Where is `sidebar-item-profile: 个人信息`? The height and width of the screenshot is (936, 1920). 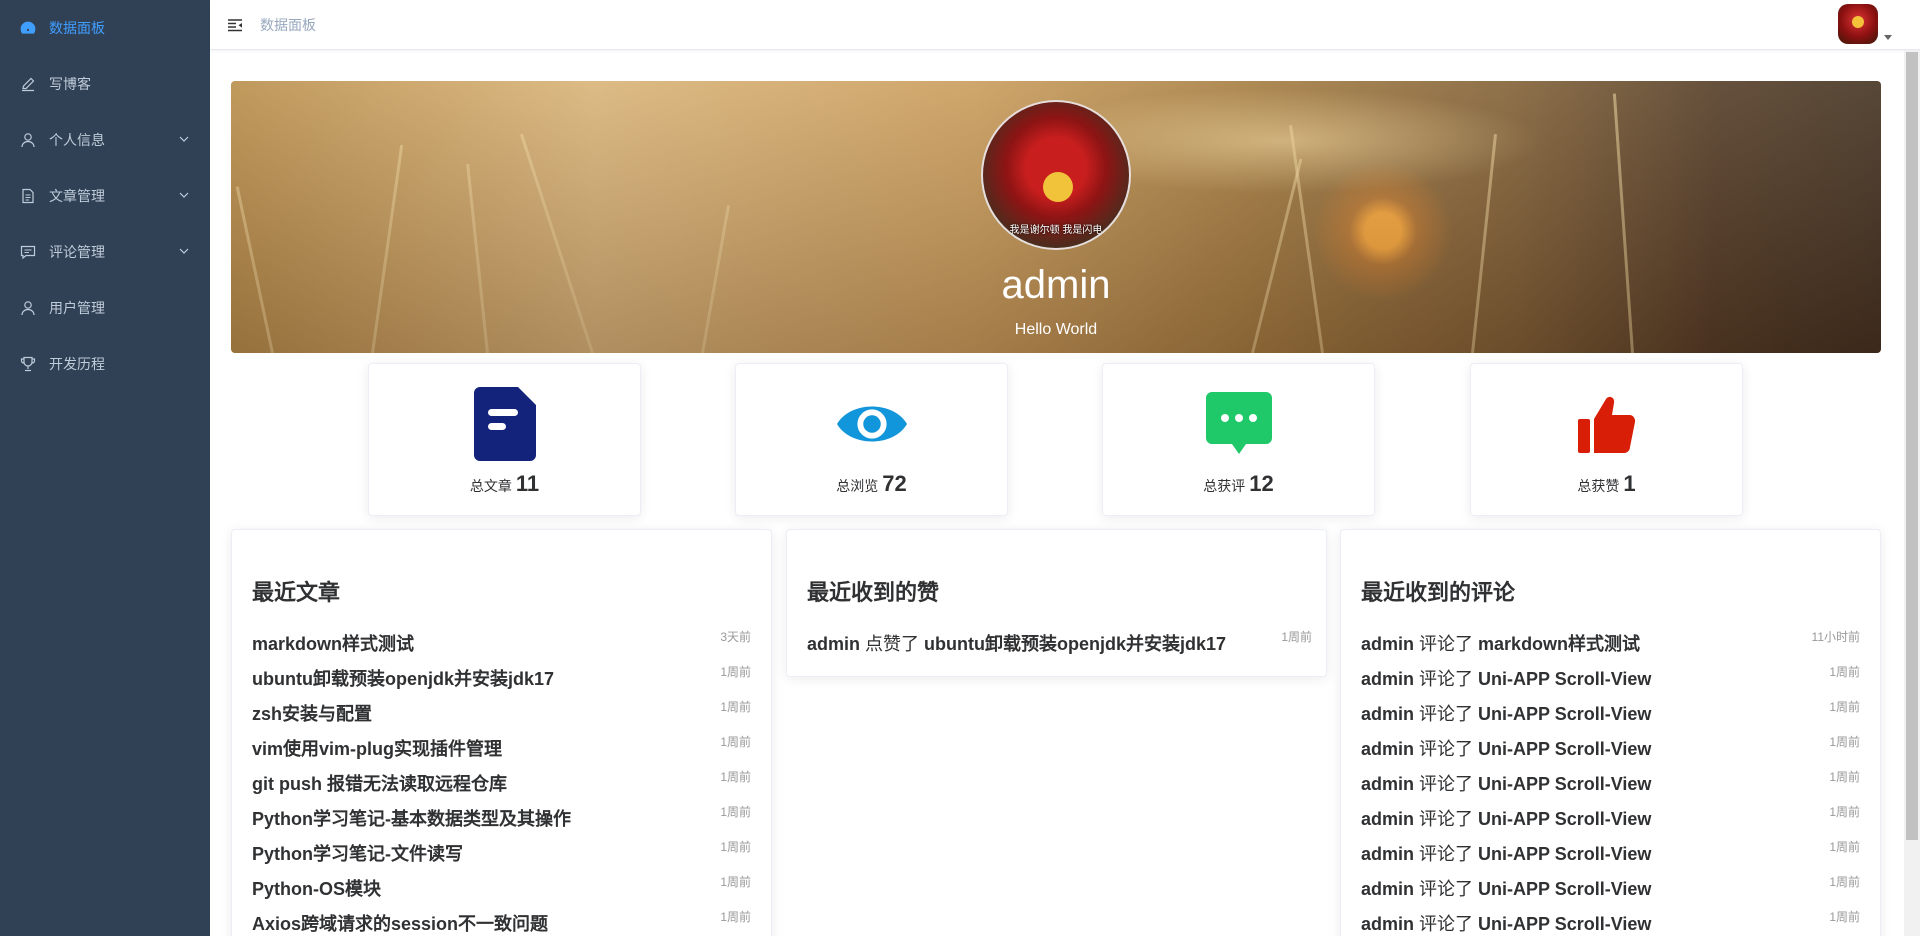 sidebar-item-profile: 个人信息 is located at coordinates (105, 140).